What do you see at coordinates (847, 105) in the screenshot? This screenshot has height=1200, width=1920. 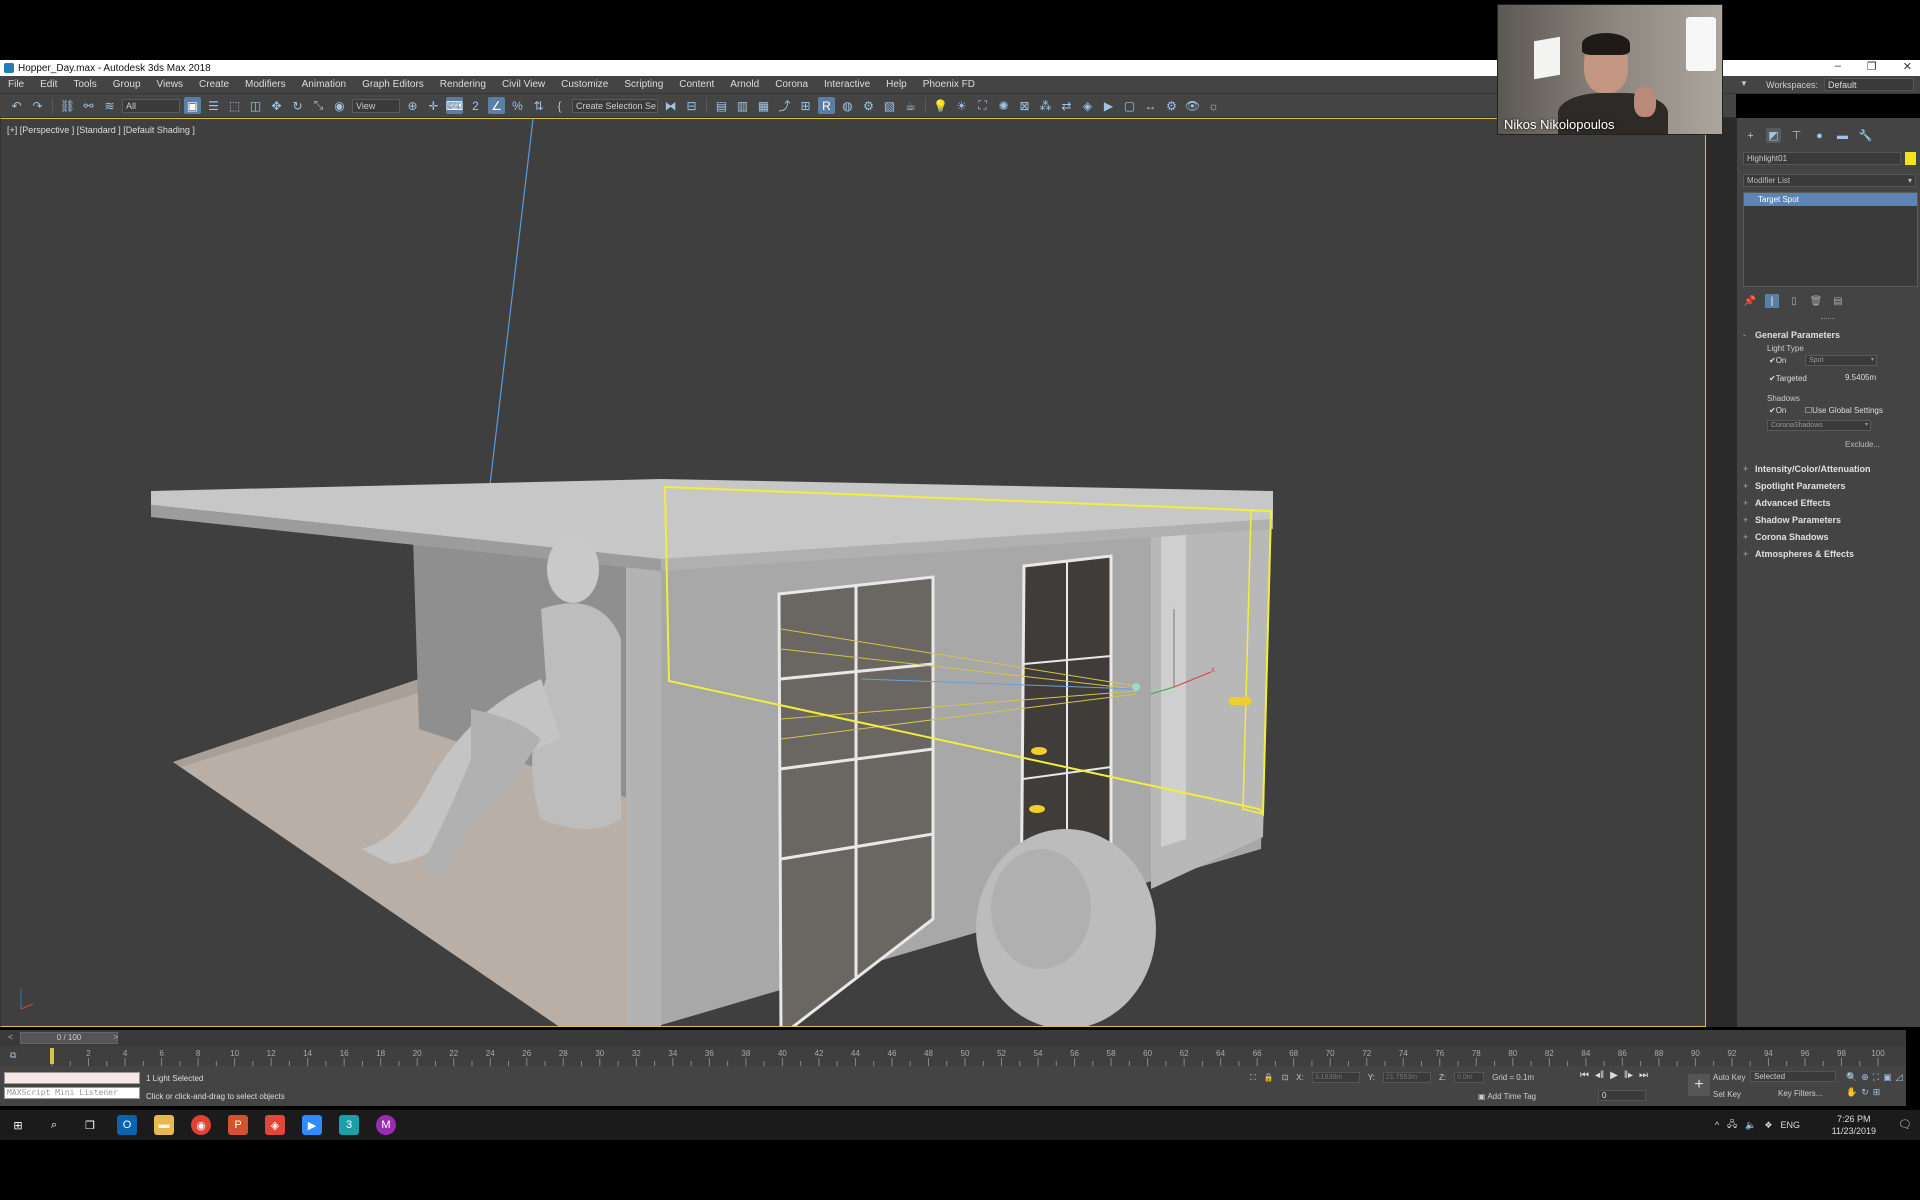 I see `material-editor-icon: ◍` at bounding box center [847, 105].